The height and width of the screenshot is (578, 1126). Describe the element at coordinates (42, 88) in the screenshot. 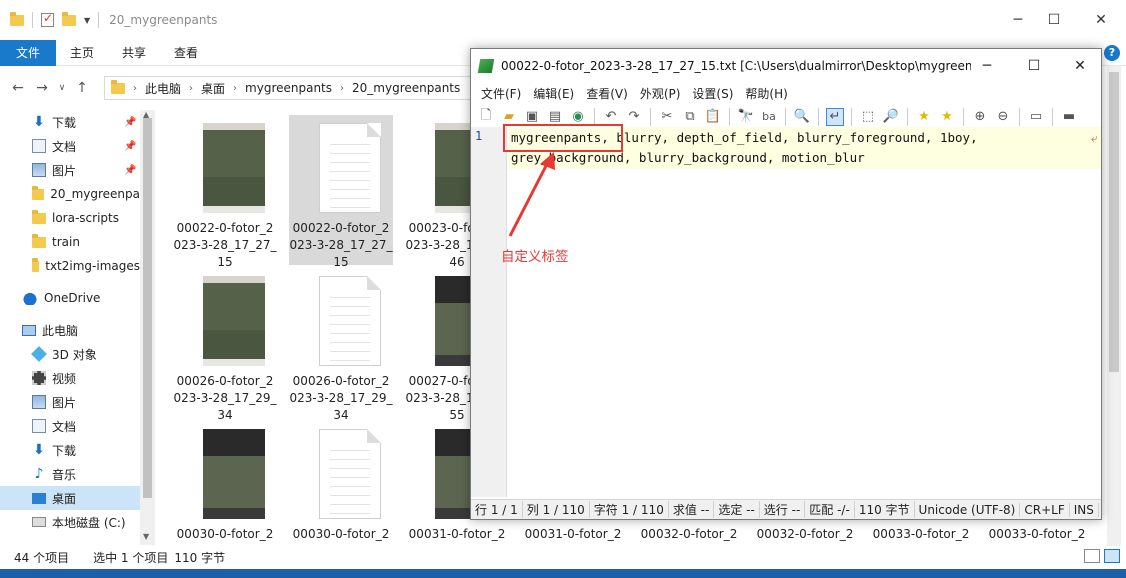

I see `forward-icon: →` at that location.